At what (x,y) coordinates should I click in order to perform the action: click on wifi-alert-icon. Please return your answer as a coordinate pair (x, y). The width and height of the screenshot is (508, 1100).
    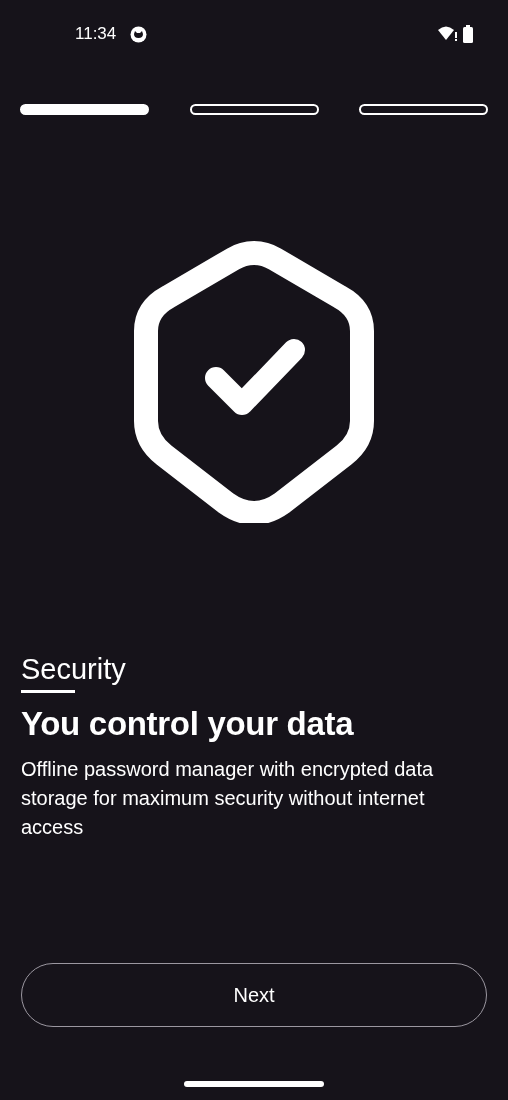
    Looking at the image, I should click on (448, 34).